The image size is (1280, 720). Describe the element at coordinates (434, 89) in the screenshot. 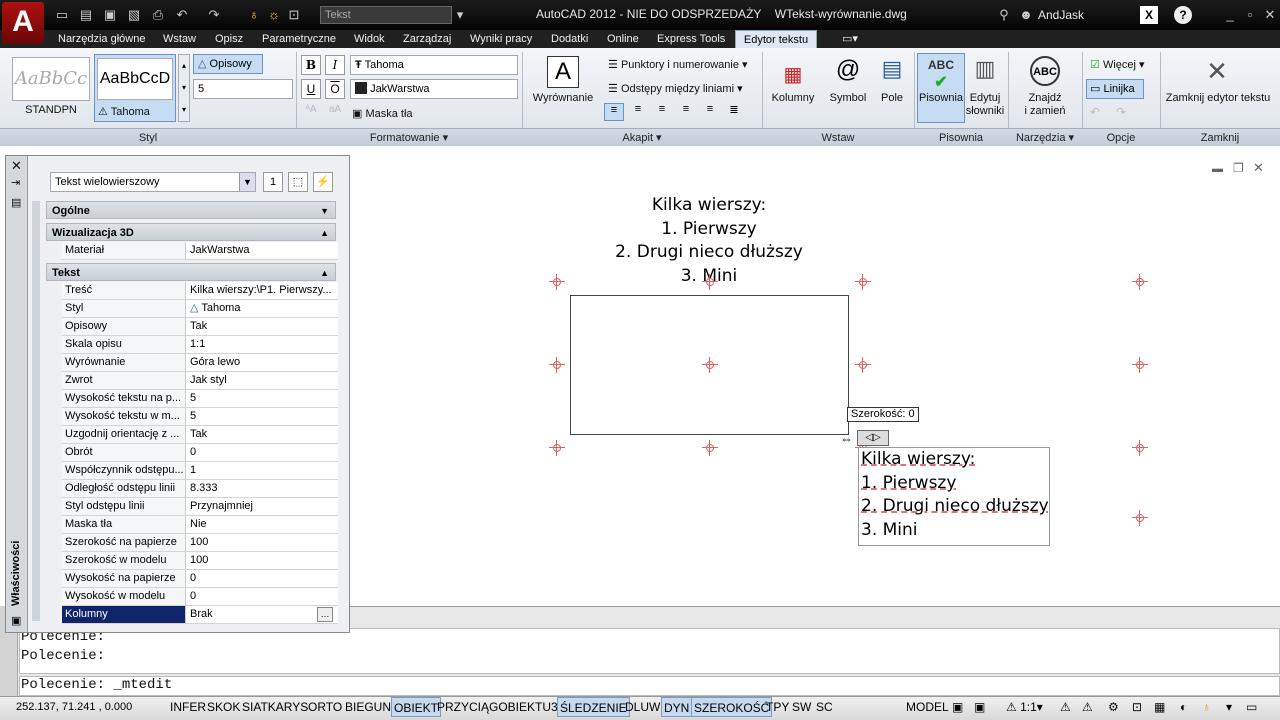

I see `color-select: JakWarstwa` at that location.